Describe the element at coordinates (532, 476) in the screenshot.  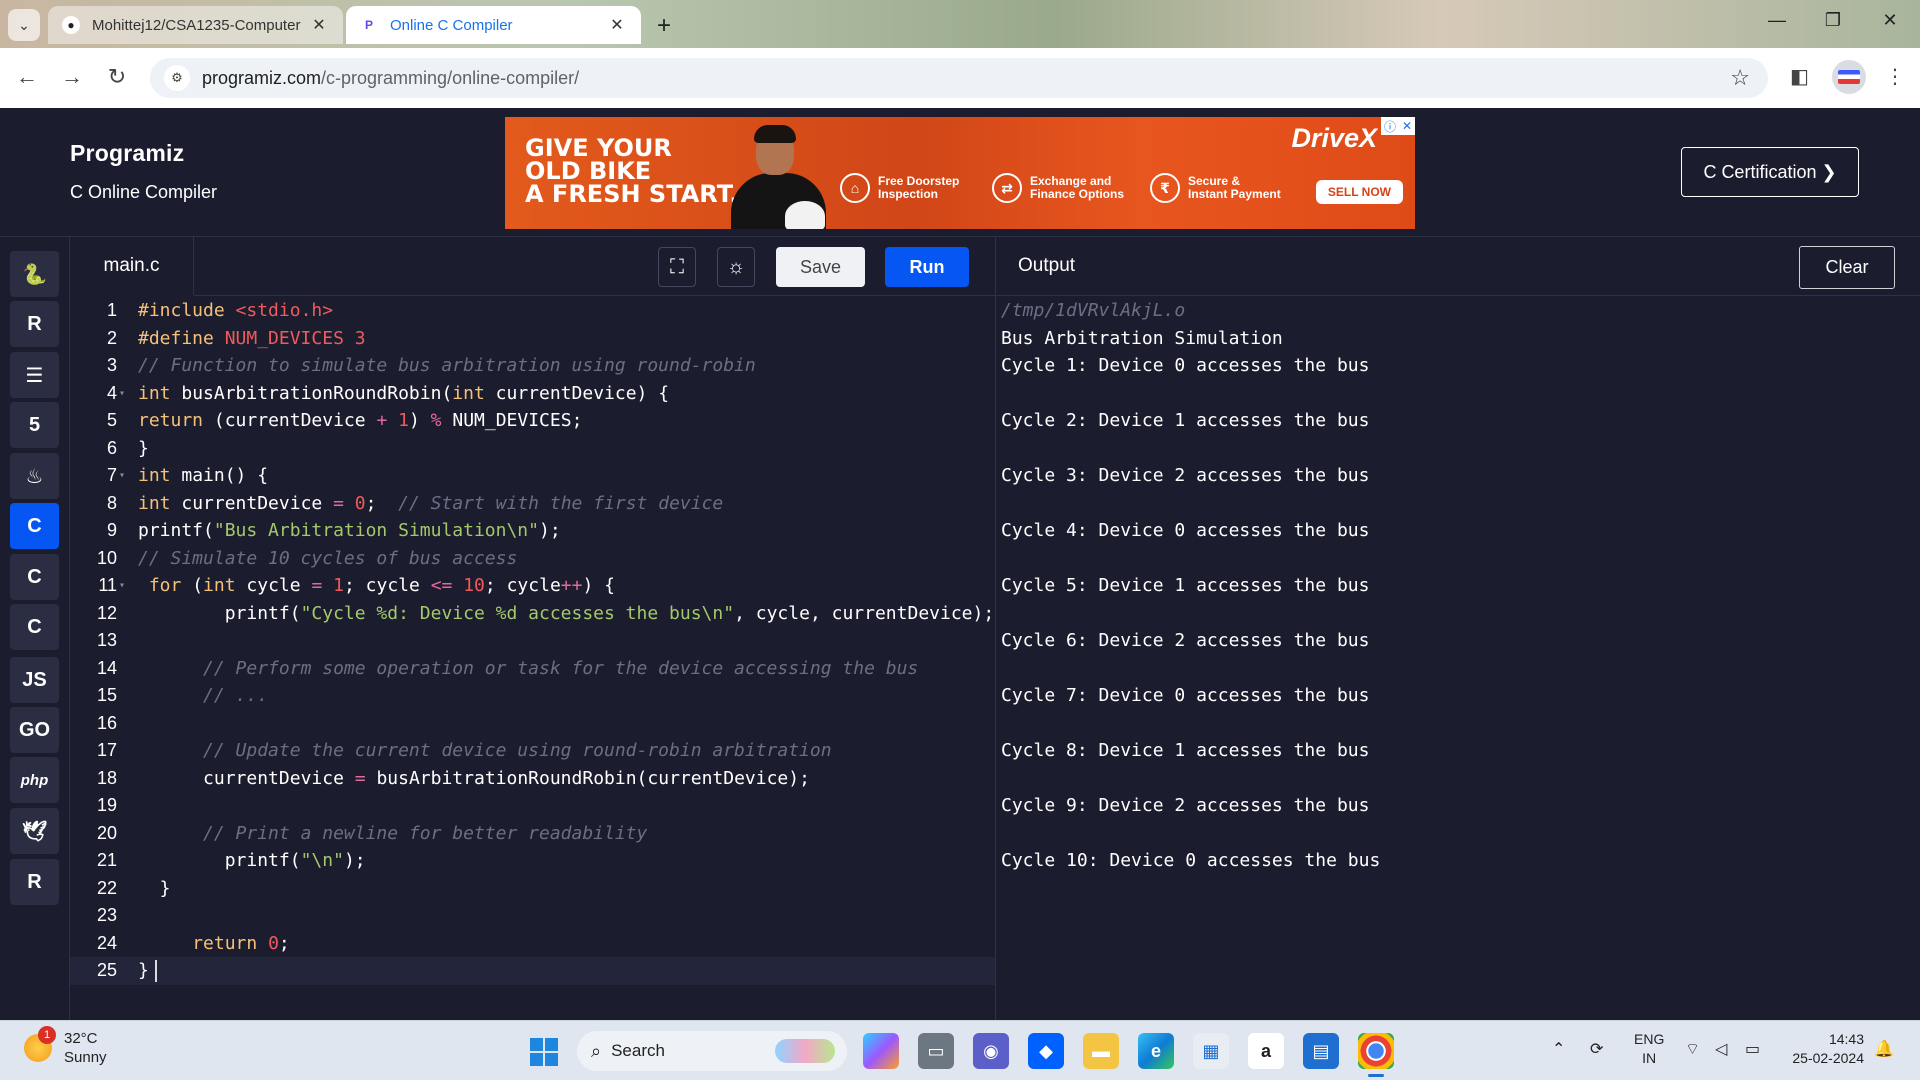
I see `code-line: 7 ▾ int main() {` at that location.